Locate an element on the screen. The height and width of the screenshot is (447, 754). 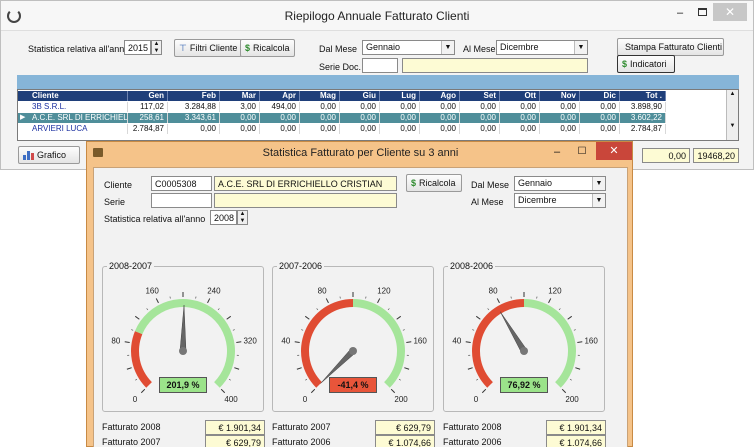
column-header: Lug is located at coordinates (400, 96).